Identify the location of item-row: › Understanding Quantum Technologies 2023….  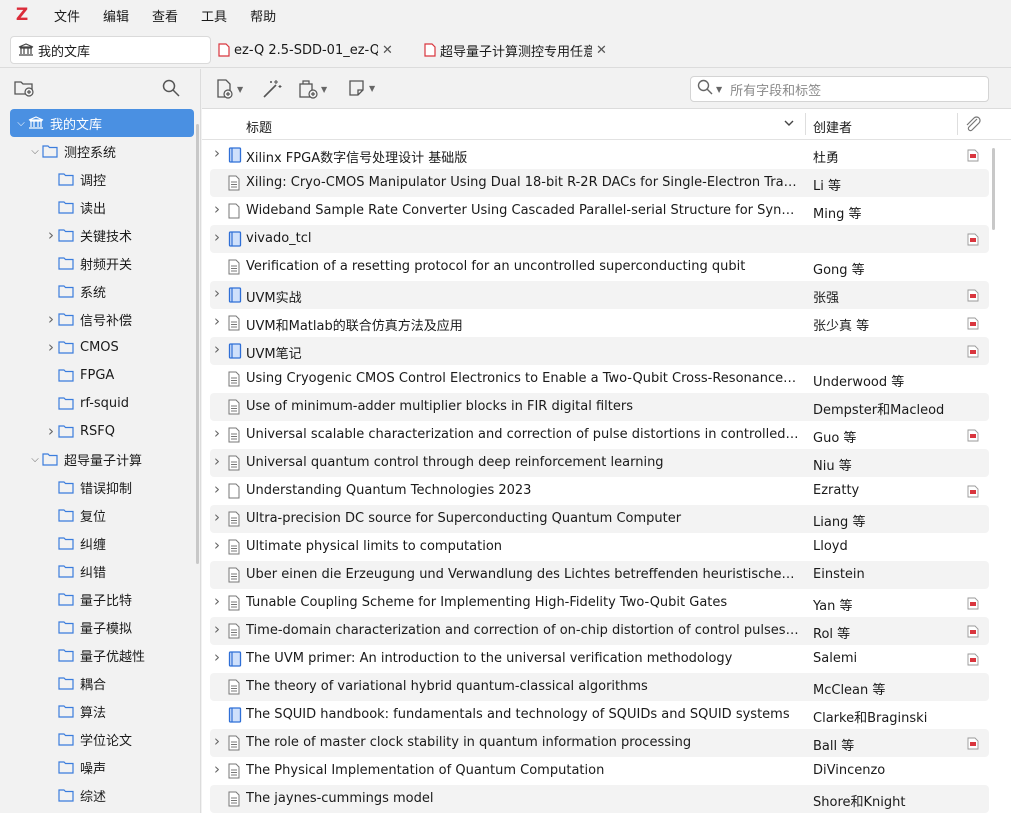
(602, 491).